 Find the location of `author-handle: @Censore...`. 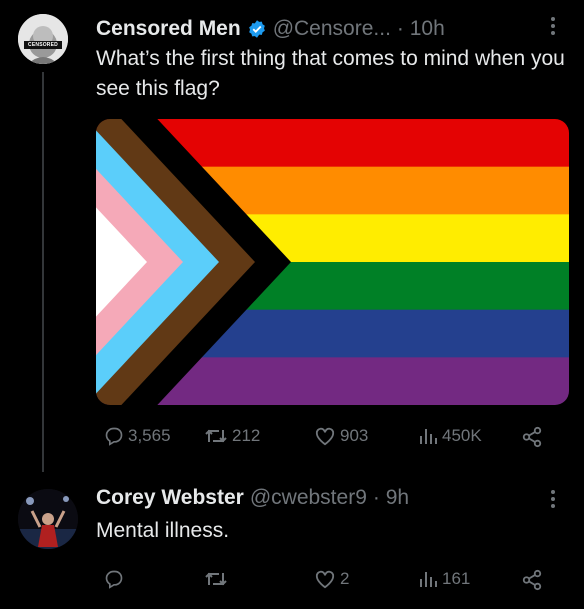

author-handle: @Censore... is located at coordinates (332, 29).